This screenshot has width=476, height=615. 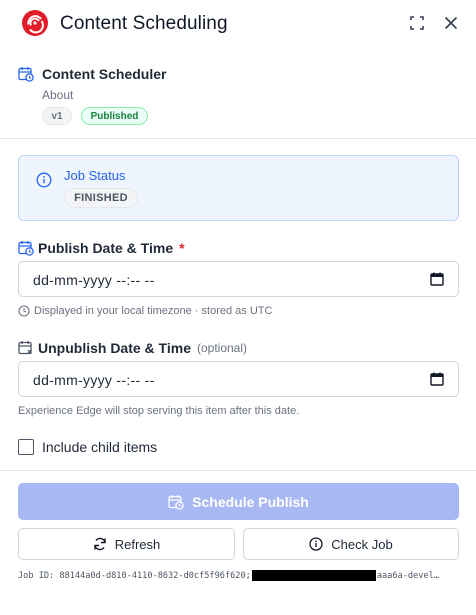 I want to click on publish-date-value: dd-mm-yyyy --:-- --, so click(x=94, y=280).